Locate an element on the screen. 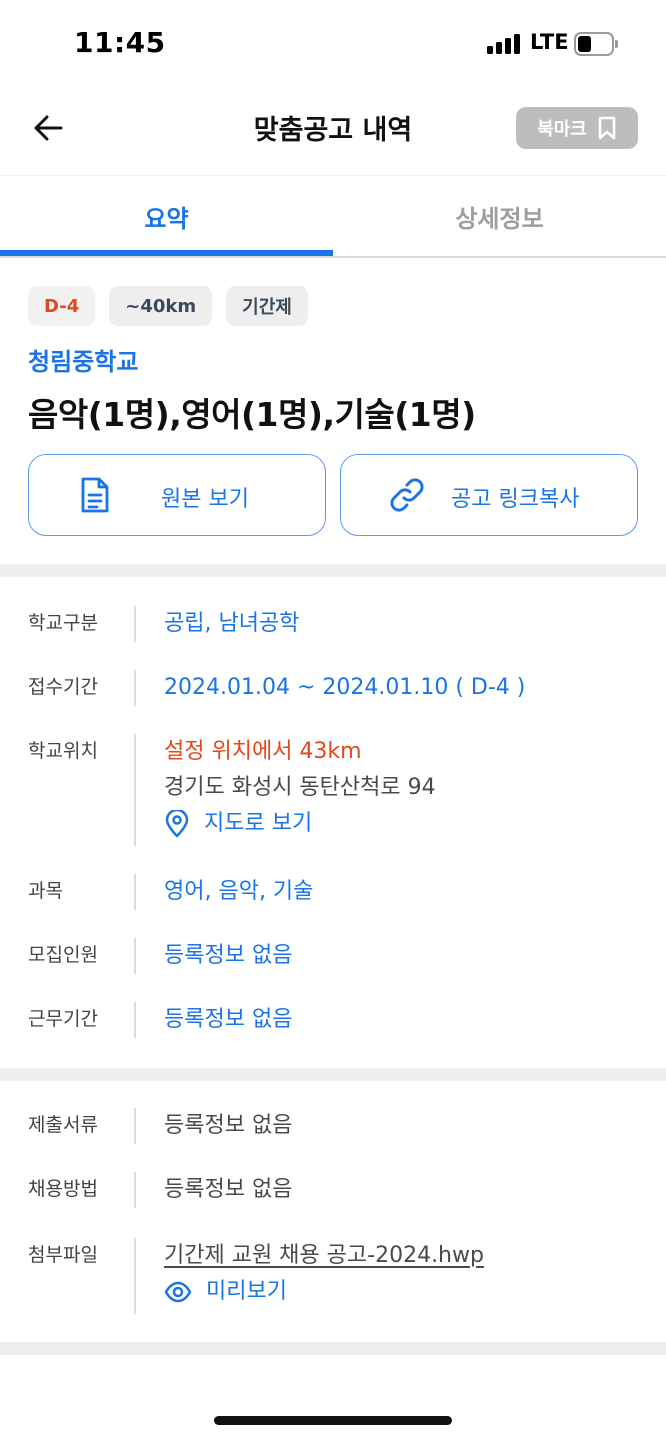 Image resolution: width=666 pixels, height=1440 pixels. distance-chip: ~40km is located at coordinates (161, 306).